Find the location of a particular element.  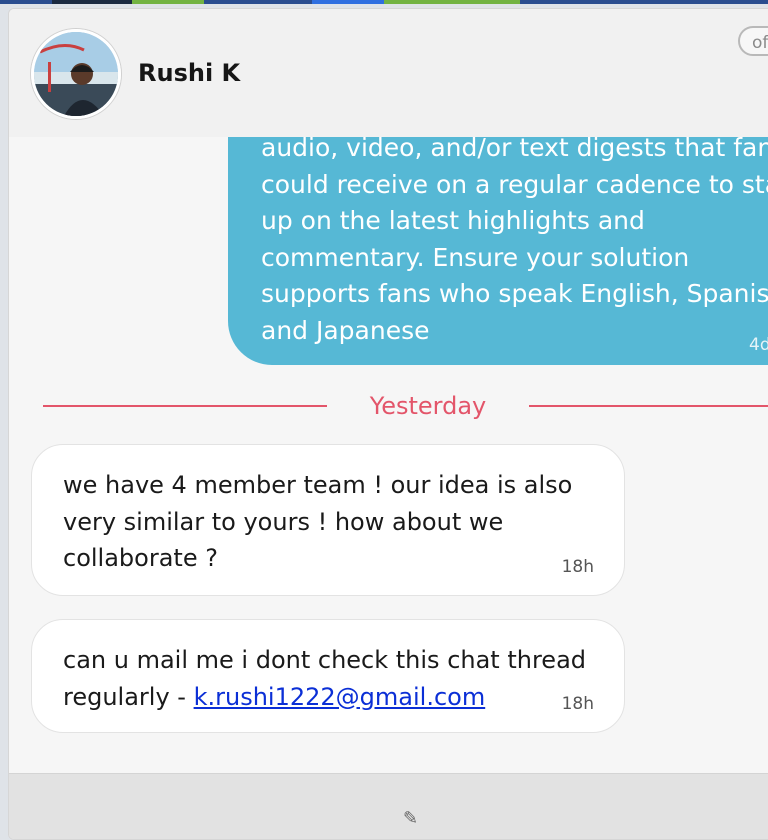

profile-photo-icon is located at coordinates (76, 74).